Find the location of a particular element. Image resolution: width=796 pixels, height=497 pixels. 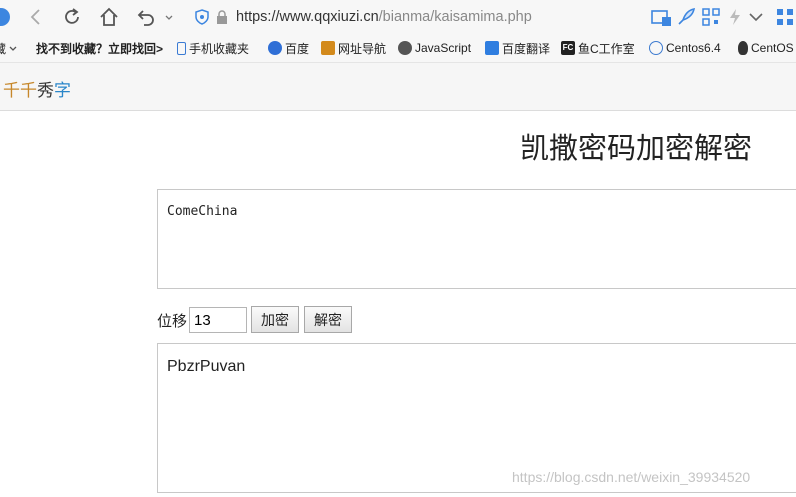

site-logo: 千千秀字 is located at coordinates (37, 88).